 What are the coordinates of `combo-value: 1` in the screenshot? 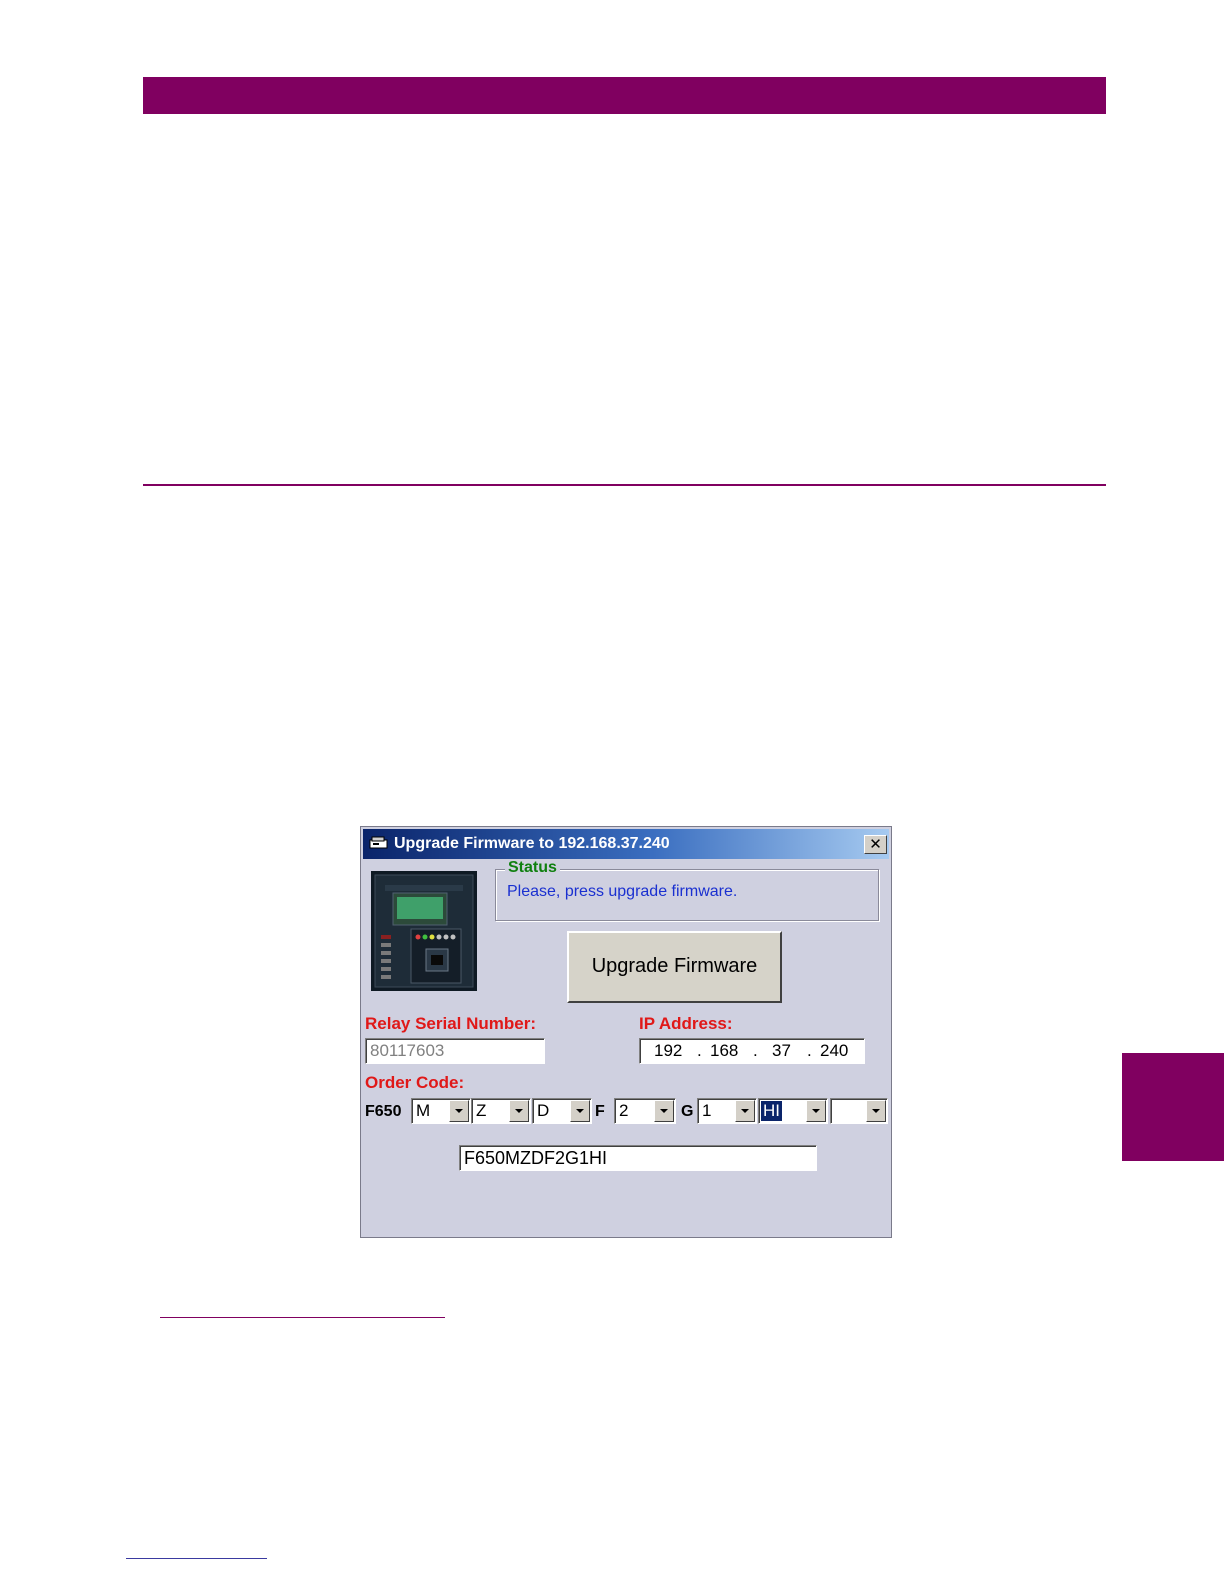 It's located at (707, 1110).